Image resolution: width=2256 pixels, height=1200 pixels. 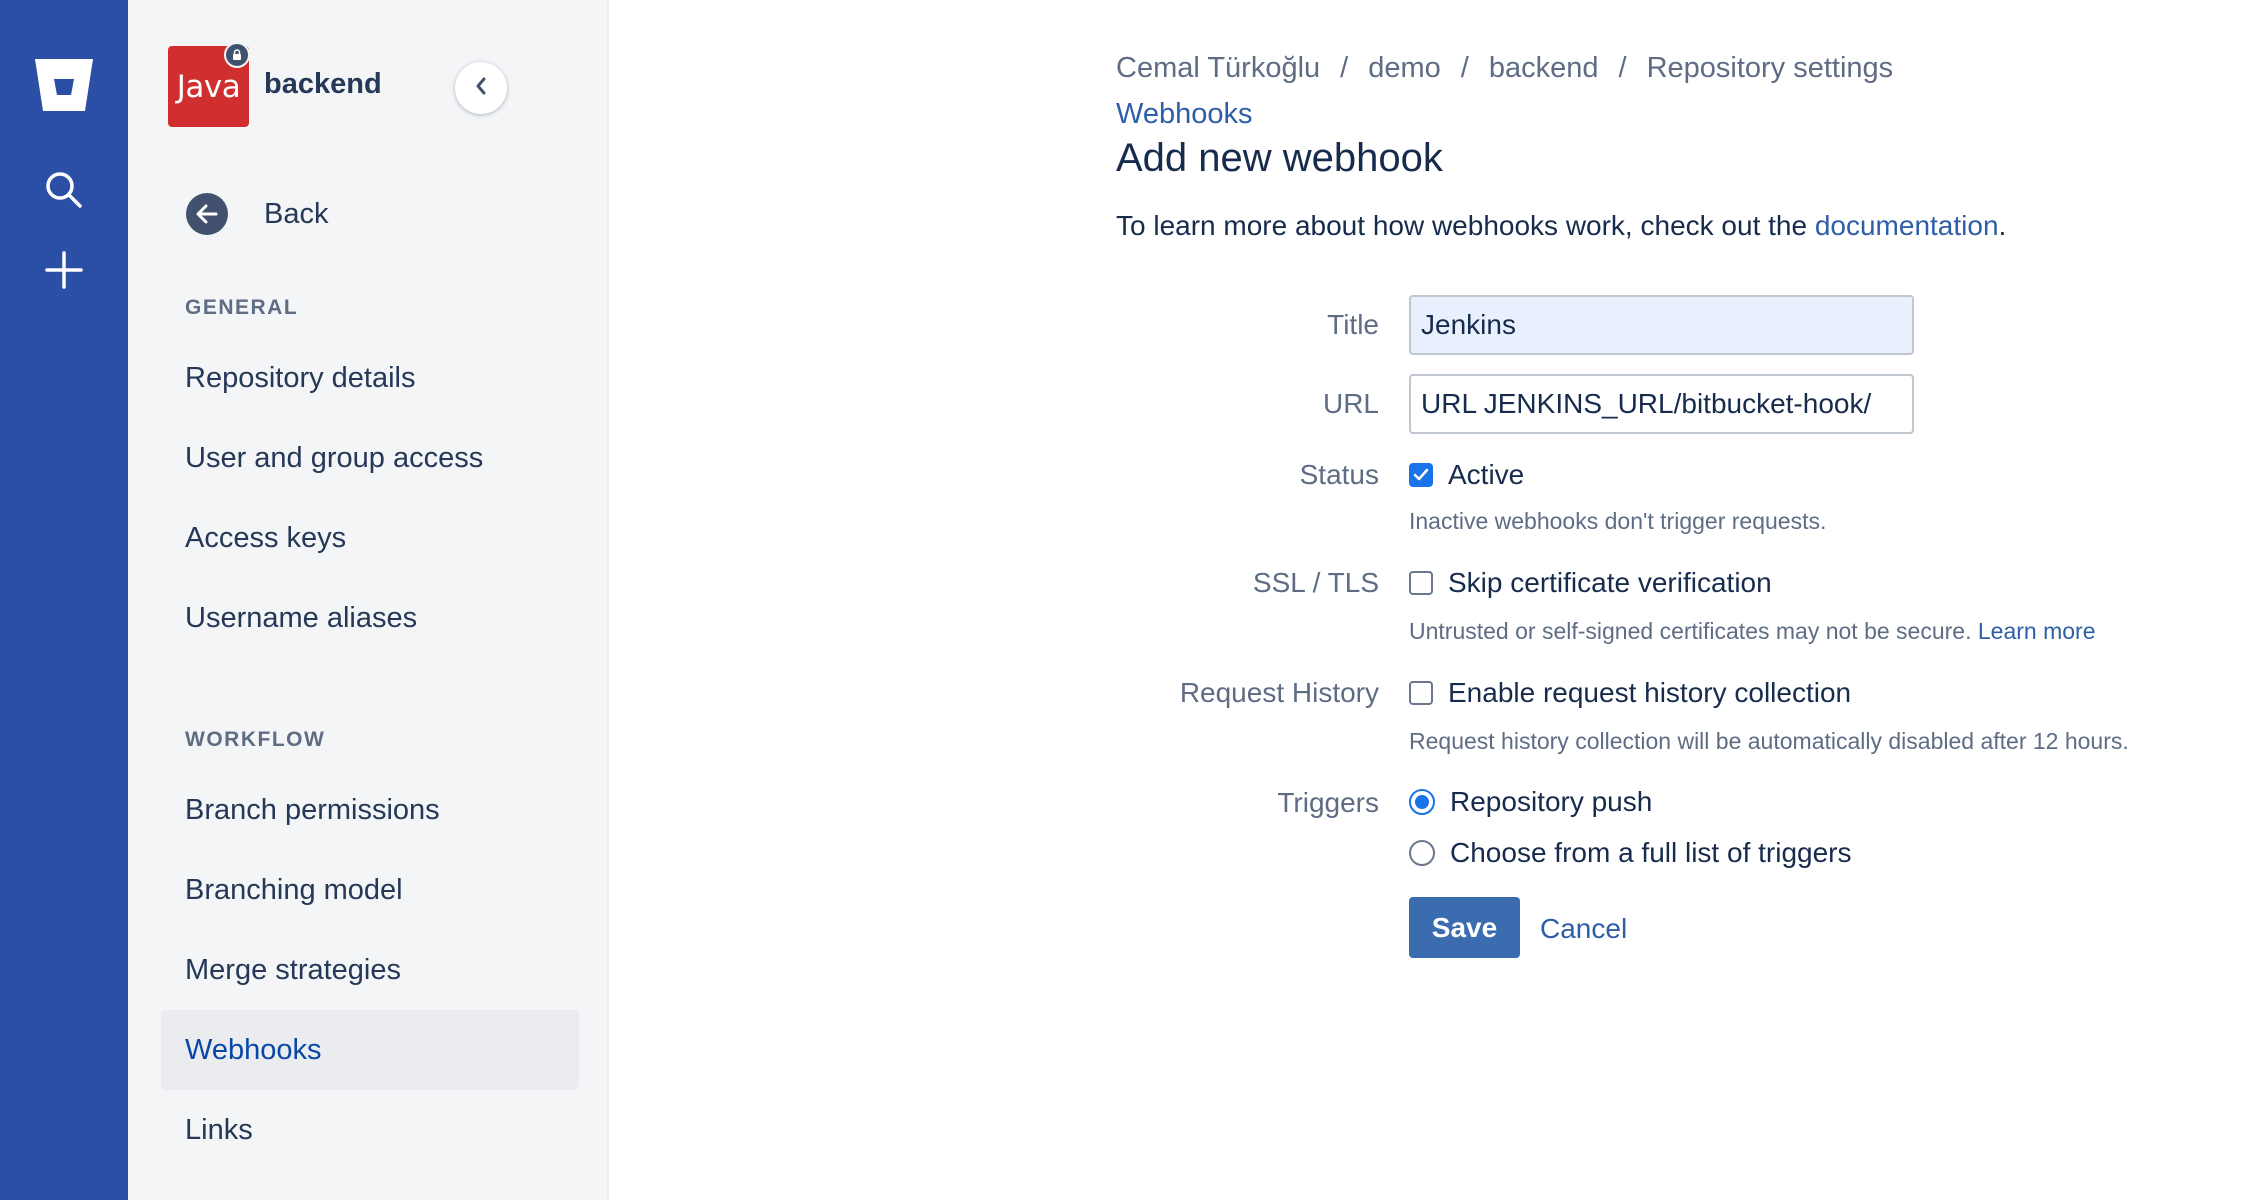 I want to click on trigger-full-list-row: Choose from a full list of triggers, so click(x=1630, y=853).